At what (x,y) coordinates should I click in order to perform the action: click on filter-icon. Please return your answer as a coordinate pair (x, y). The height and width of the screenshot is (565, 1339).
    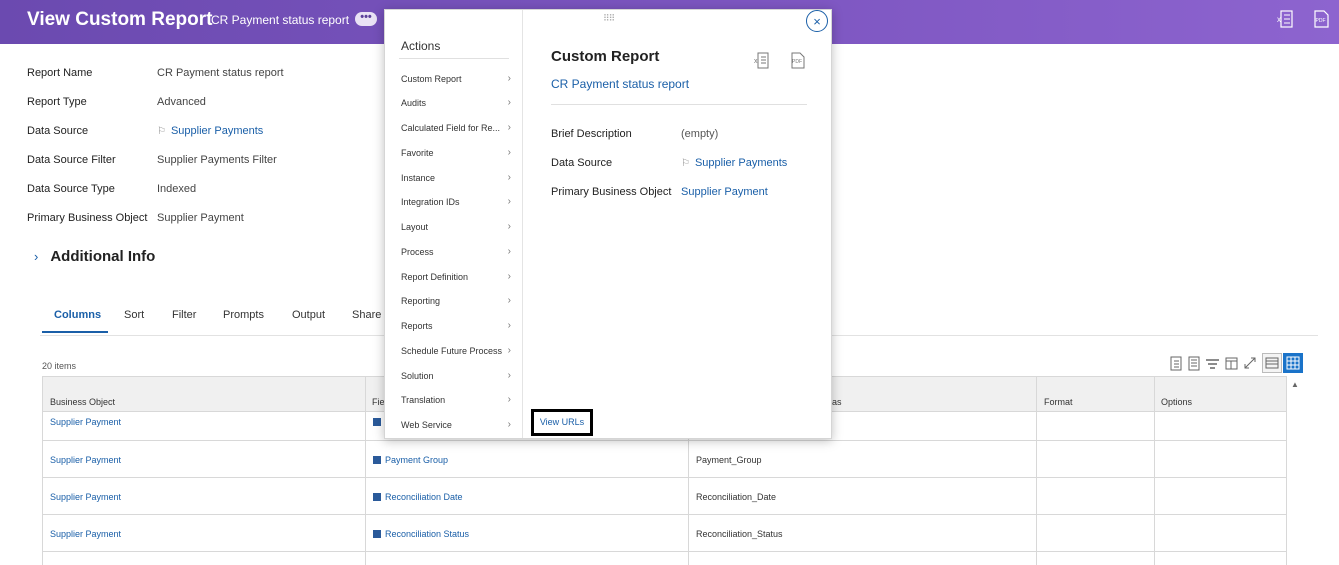
    Looking at the image, I should click on (1212, 363).